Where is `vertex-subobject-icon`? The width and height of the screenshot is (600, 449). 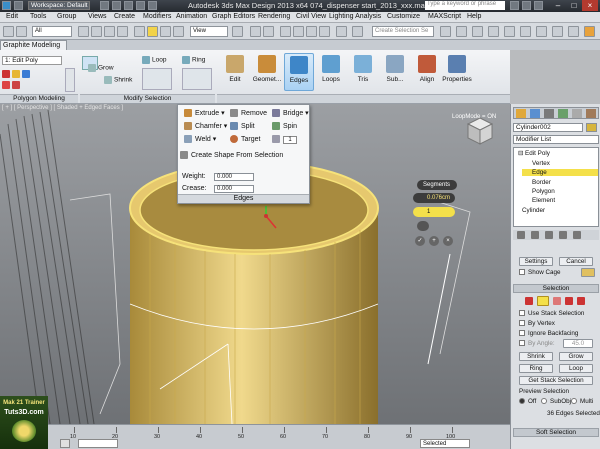
vertex-subobject-icon is located at coordinates (529, 301).